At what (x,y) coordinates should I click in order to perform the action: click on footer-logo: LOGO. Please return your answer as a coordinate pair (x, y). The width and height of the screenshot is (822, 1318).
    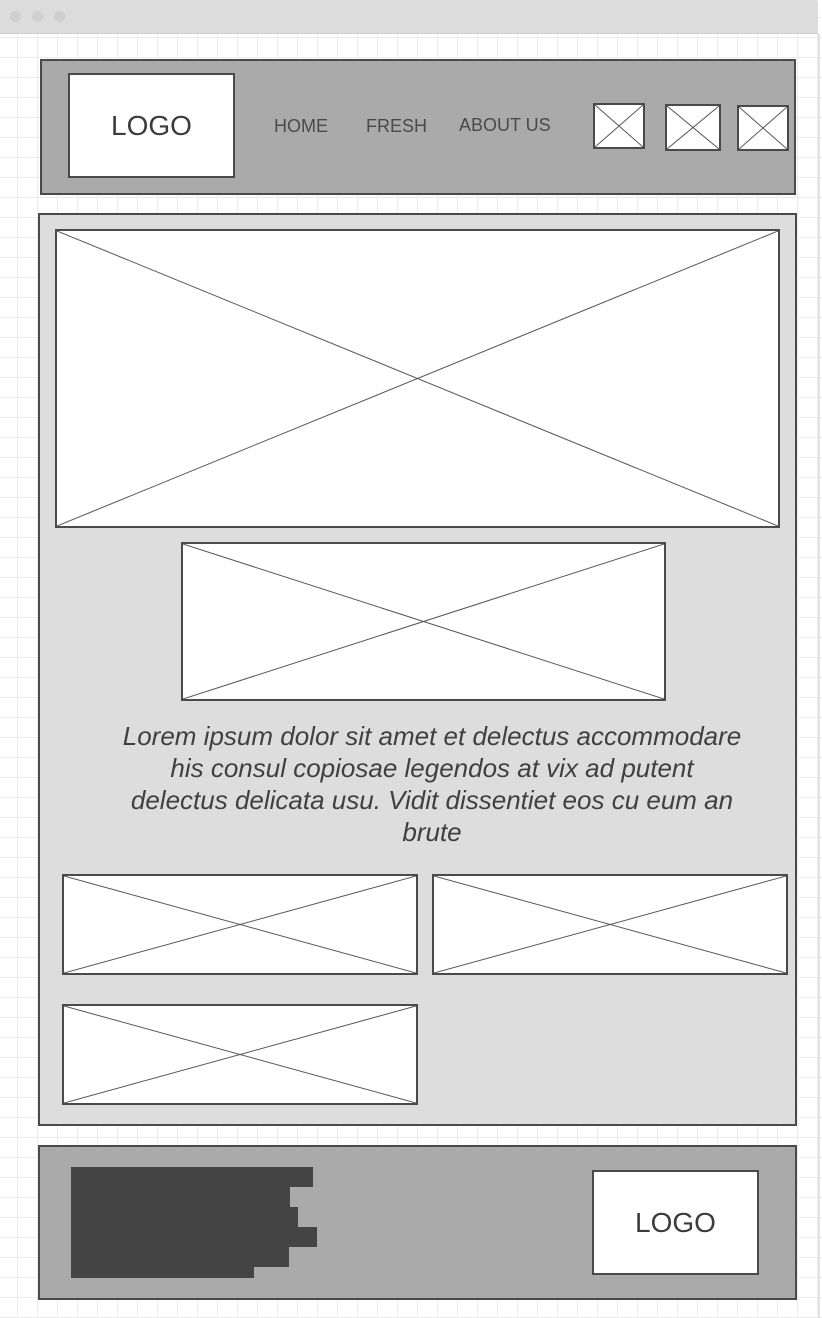
    Looking at the image, I should click on (675, 1222).